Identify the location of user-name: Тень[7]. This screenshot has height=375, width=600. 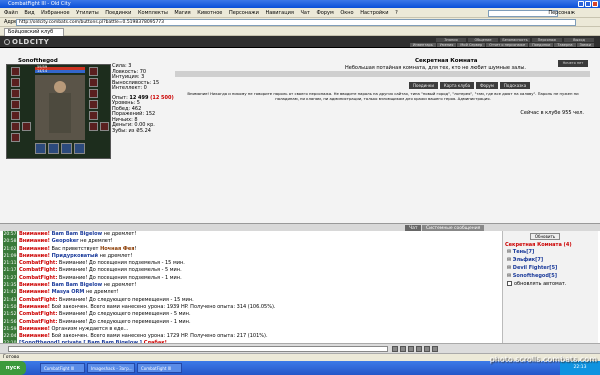
(523, 252).